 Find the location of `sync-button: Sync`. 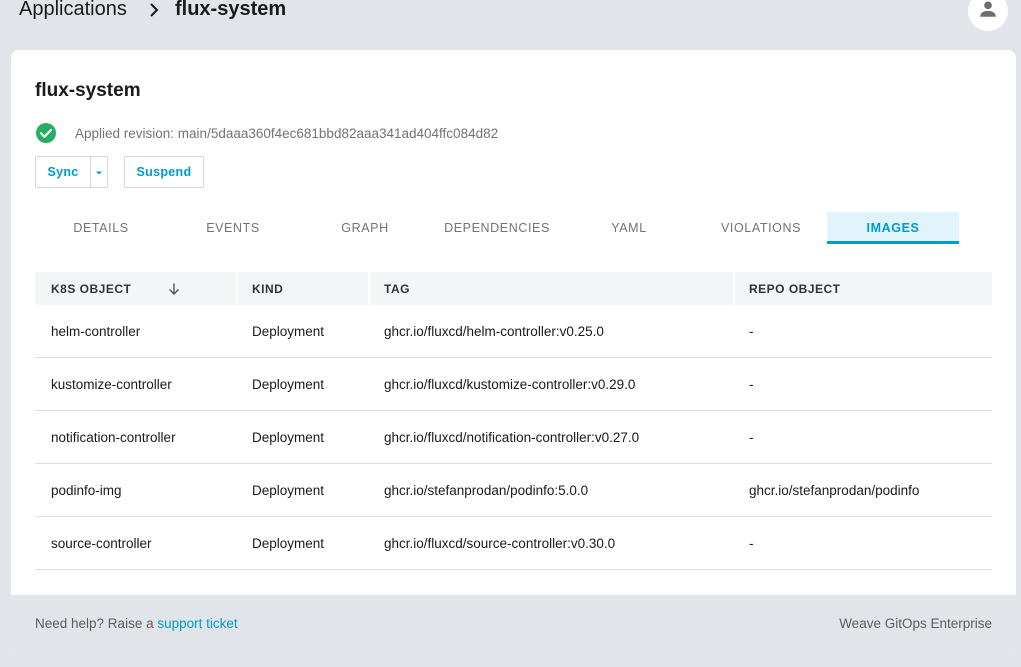

sync-button: Sync is located at coordinates (63, 172).